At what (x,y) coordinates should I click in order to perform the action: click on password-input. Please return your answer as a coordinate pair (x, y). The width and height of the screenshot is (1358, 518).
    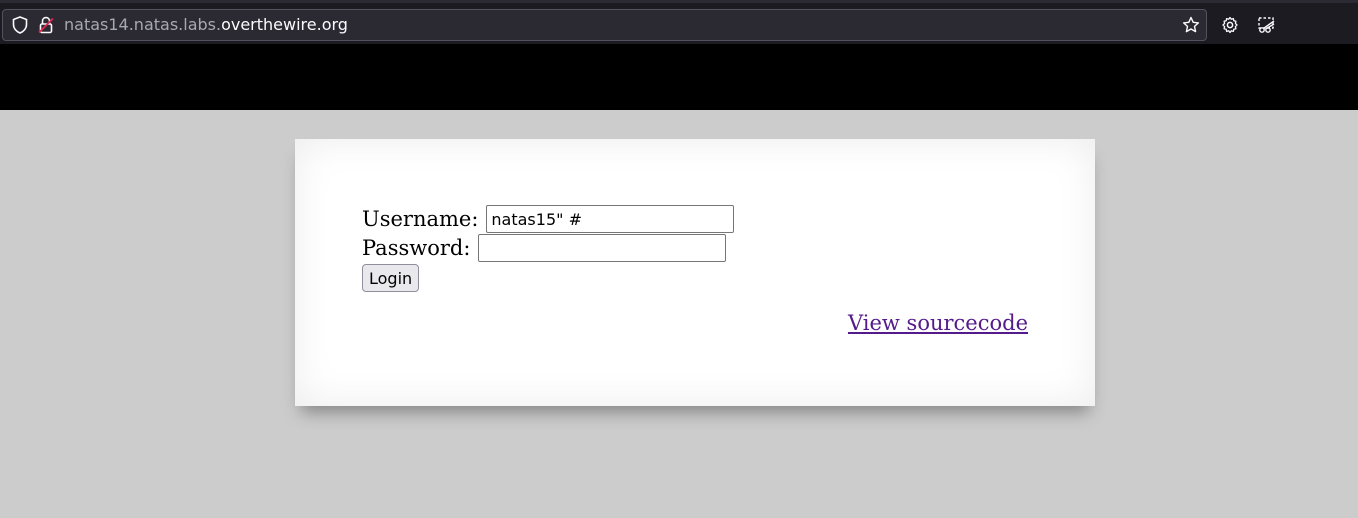
    Looking at the image, I should click on (602, 248).